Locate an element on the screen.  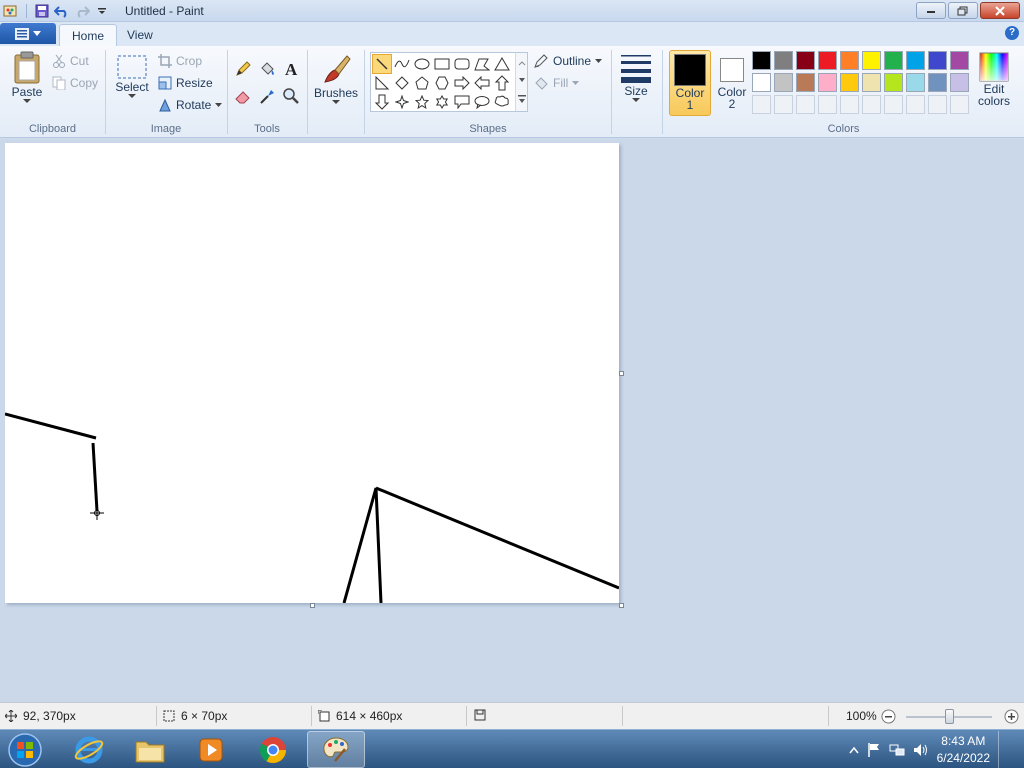
paint-app-icon is located at coordinates (11, 11).